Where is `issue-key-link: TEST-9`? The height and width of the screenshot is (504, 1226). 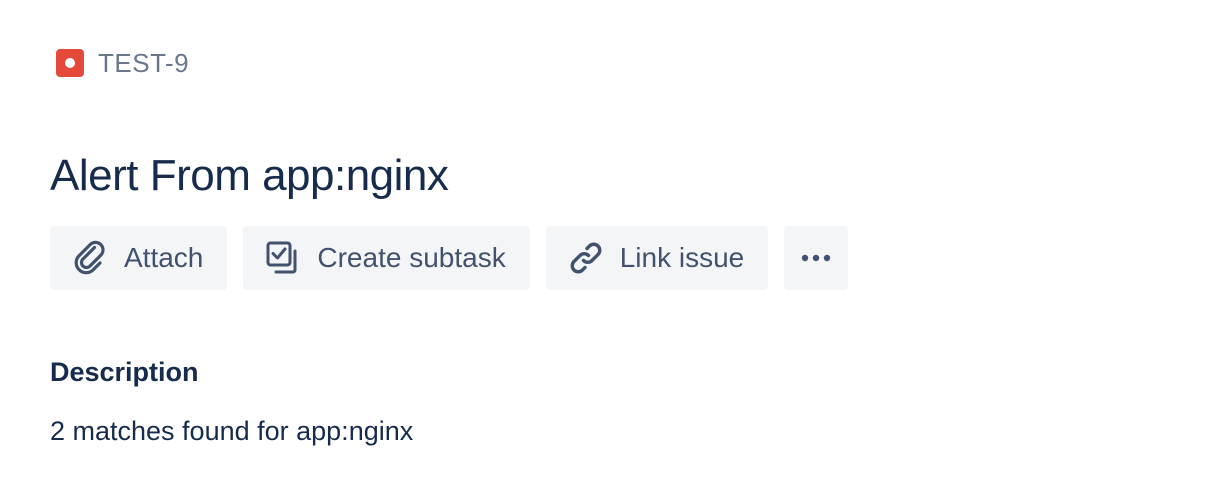 issue-key-link: TEST-9 is located at coordinates (143, 63).